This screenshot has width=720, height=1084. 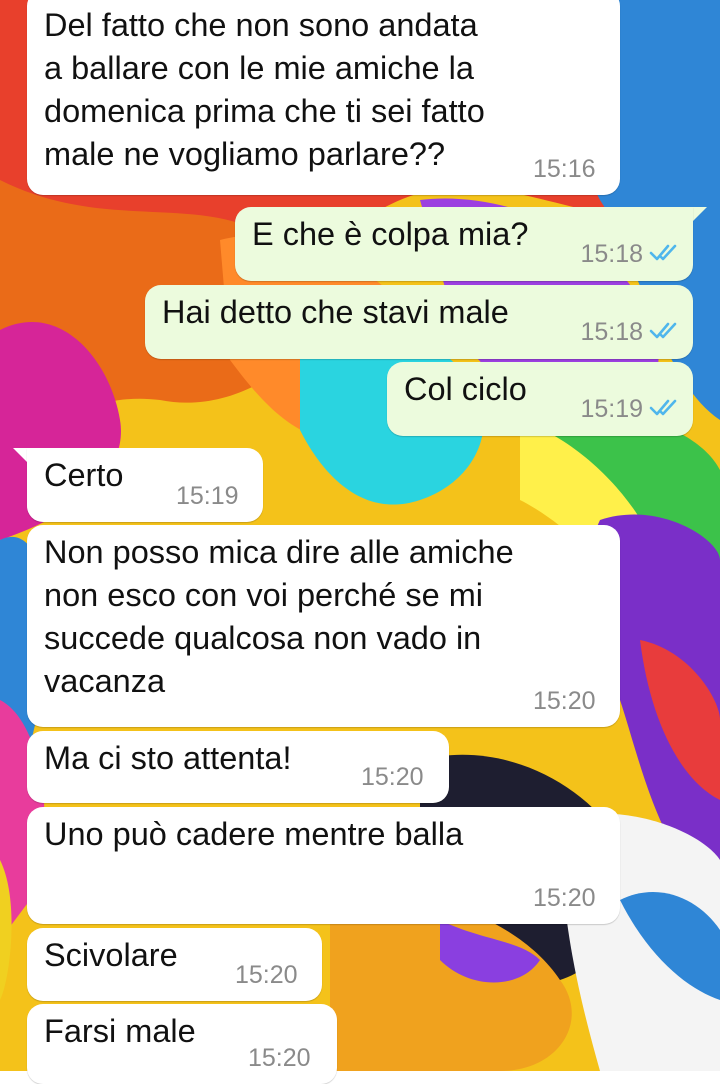 I want to click on message-text: Col ciclo, so click(x=465, y=389).